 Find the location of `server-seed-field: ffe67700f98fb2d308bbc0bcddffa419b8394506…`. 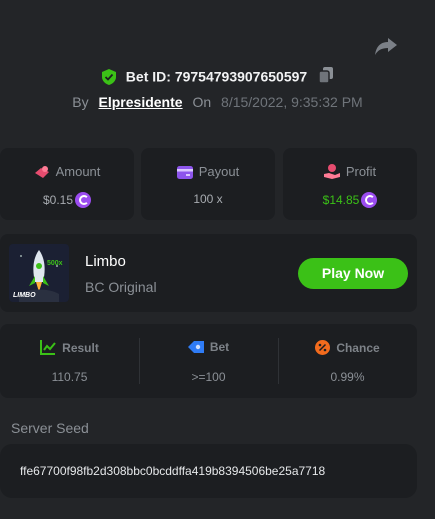

server-seed-field: ffe67700f98fb2d308bbc0bcddffa419b8394506… is located at coordinates (208, 471).